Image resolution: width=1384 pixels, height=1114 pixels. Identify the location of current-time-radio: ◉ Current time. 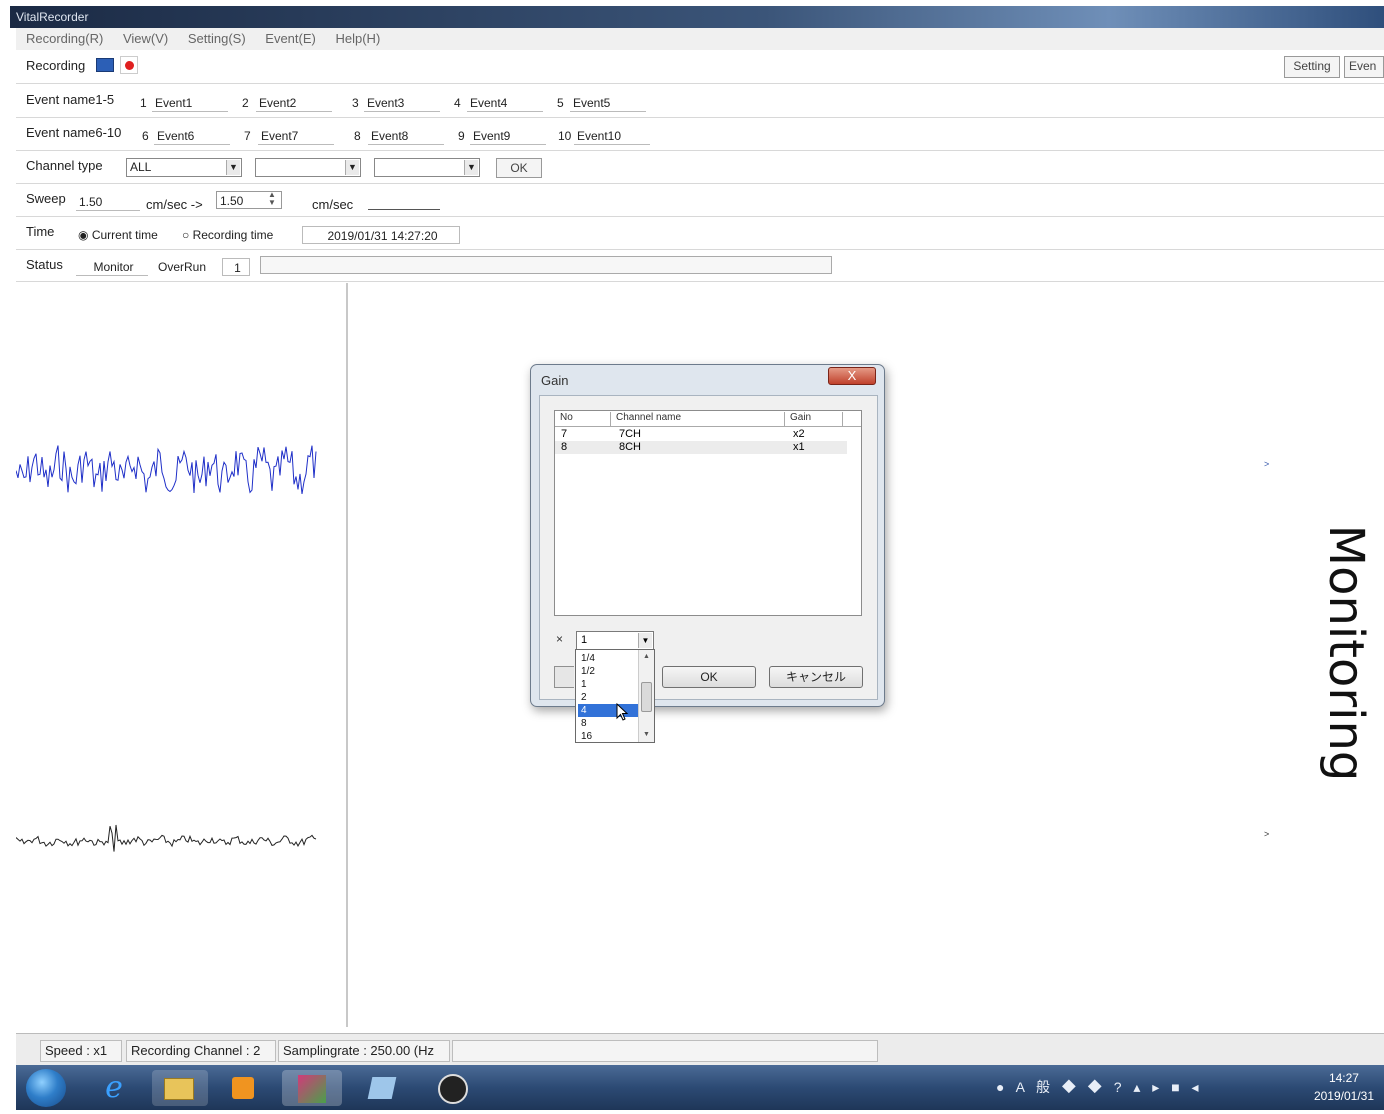
(118, 235).